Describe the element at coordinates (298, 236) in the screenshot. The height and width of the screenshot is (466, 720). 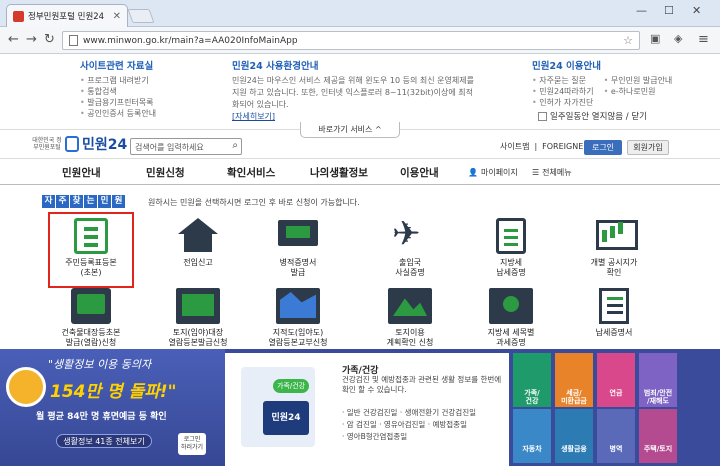
I see `military-certificate-icon` at that location.